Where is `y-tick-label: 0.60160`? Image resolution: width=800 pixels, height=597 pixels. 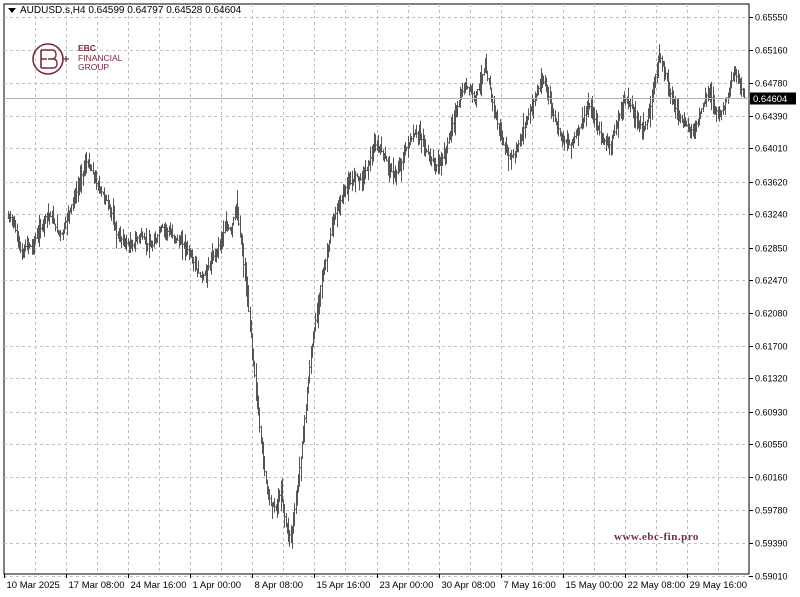
y-tick-label: 0.60160 is located at coordinates (771, 478).